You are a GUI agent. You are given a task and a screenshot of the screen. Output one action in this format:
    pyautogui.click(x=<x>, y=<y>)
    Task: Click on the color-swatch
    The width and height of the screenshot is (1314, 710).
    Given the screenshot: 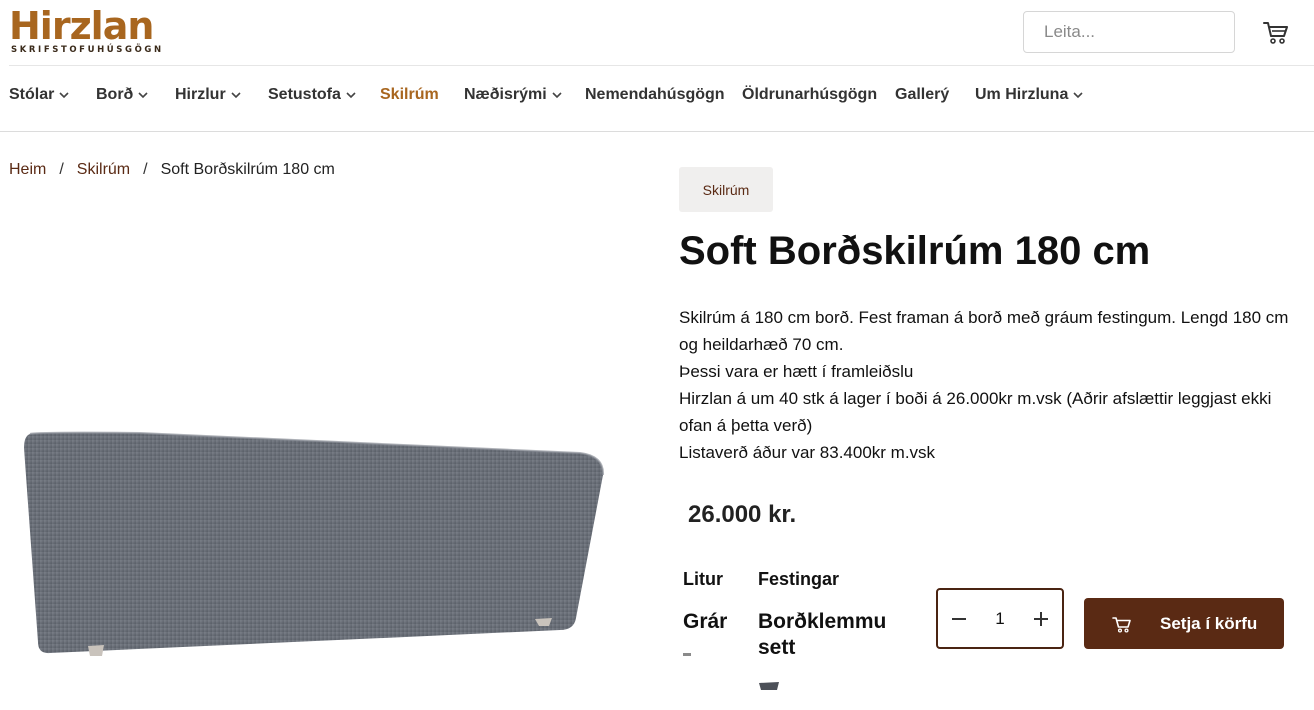 What is the action you would take?
    pyautogui.click(x=687, y=654)
    